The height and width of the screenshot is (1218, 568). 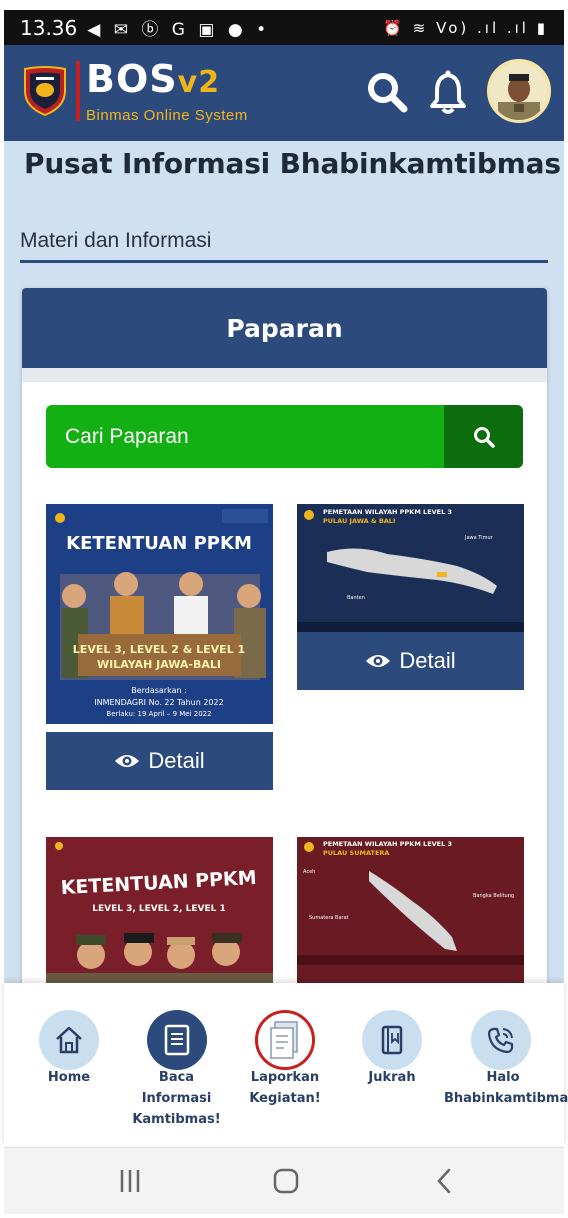 What do you see at coordinates (392, 1077) in the screenshot?
I see `nav-jukrah-label: Jukrah` at bounding box center [392, 1077].